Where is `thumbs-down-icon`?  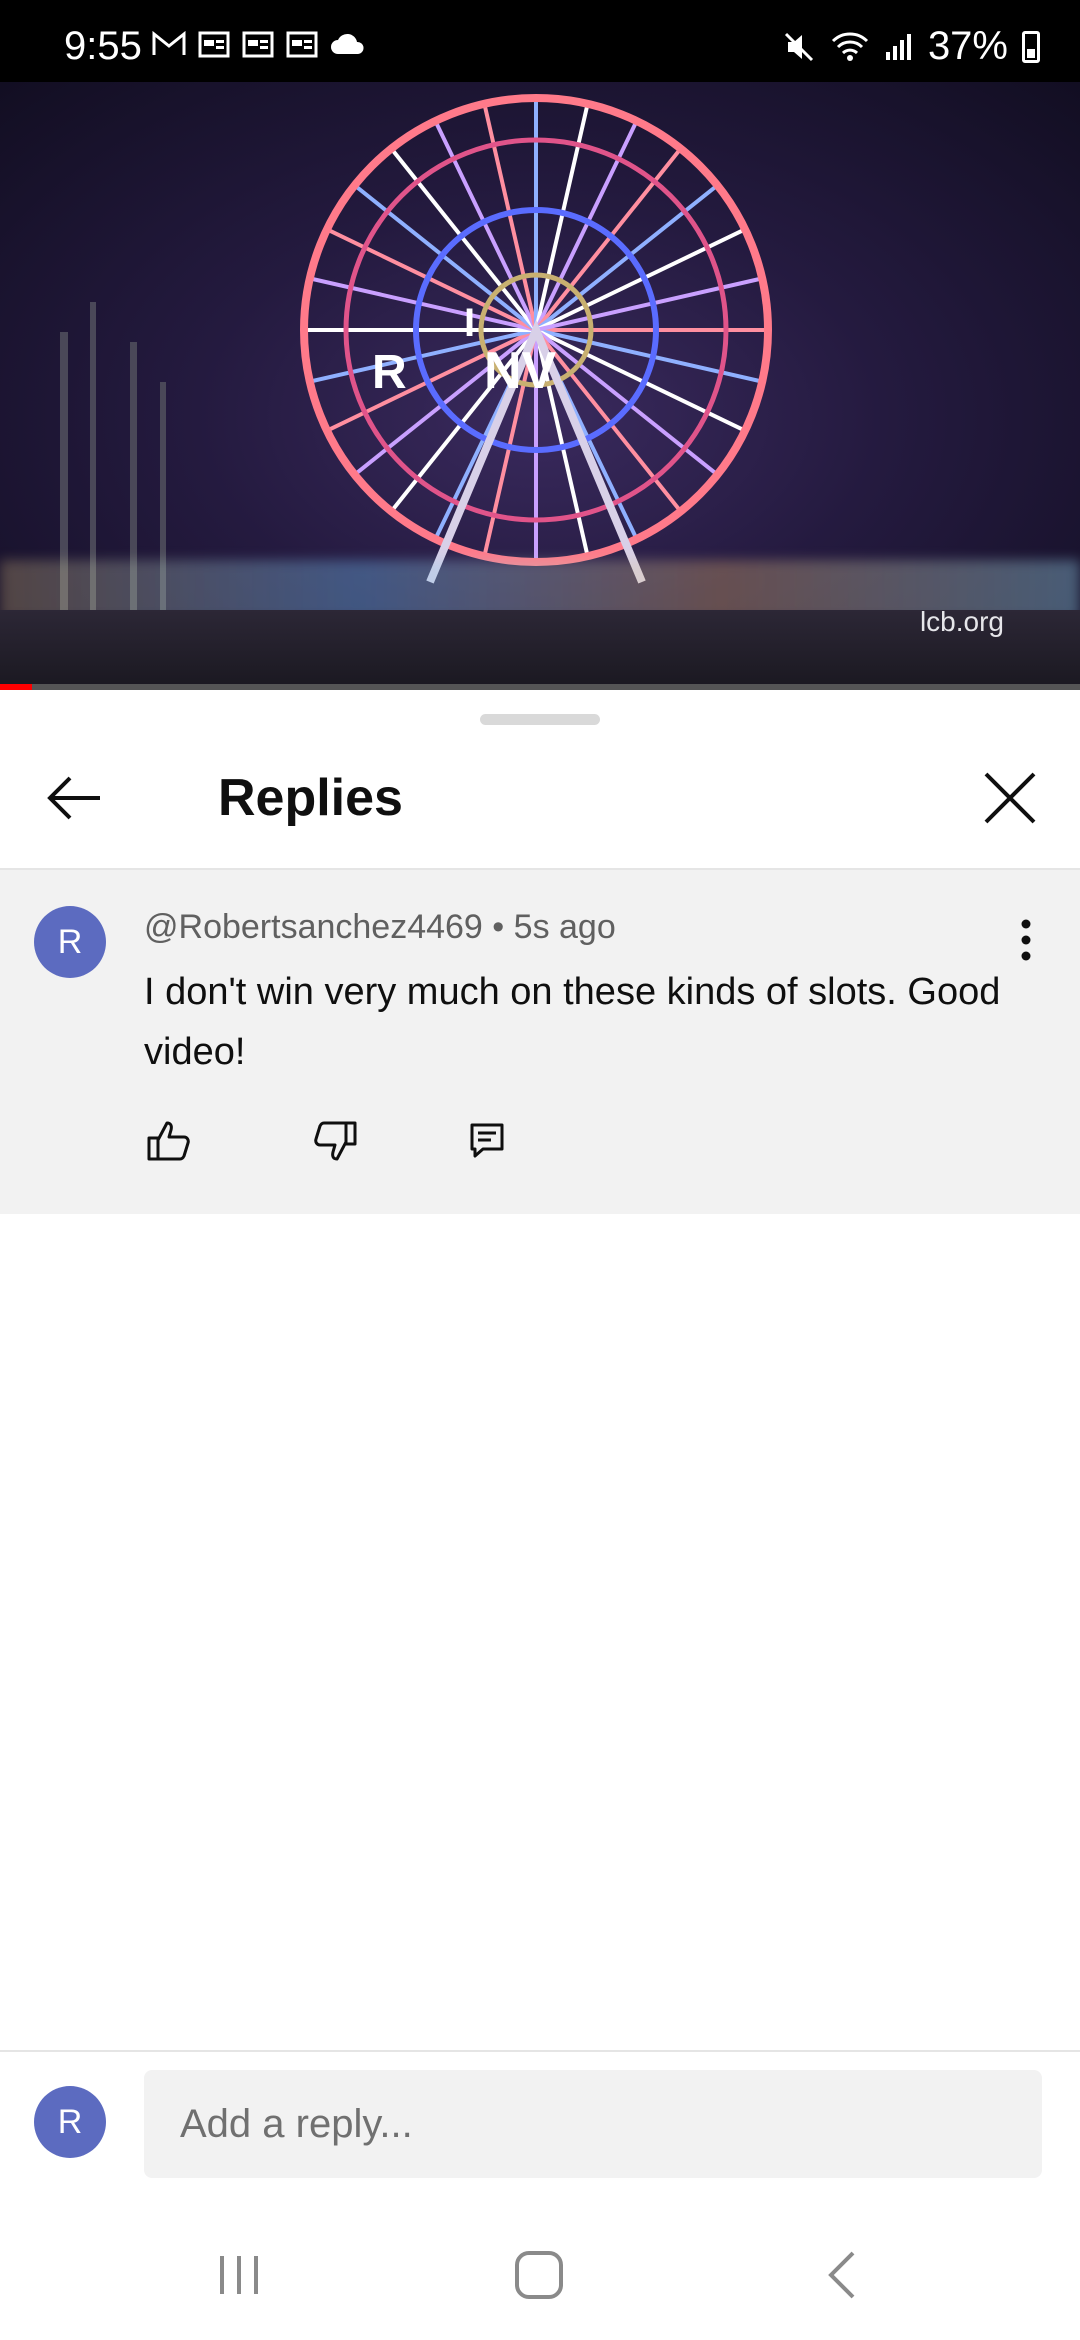 thumbs-down-icon is located at coordinates (335, 1141).